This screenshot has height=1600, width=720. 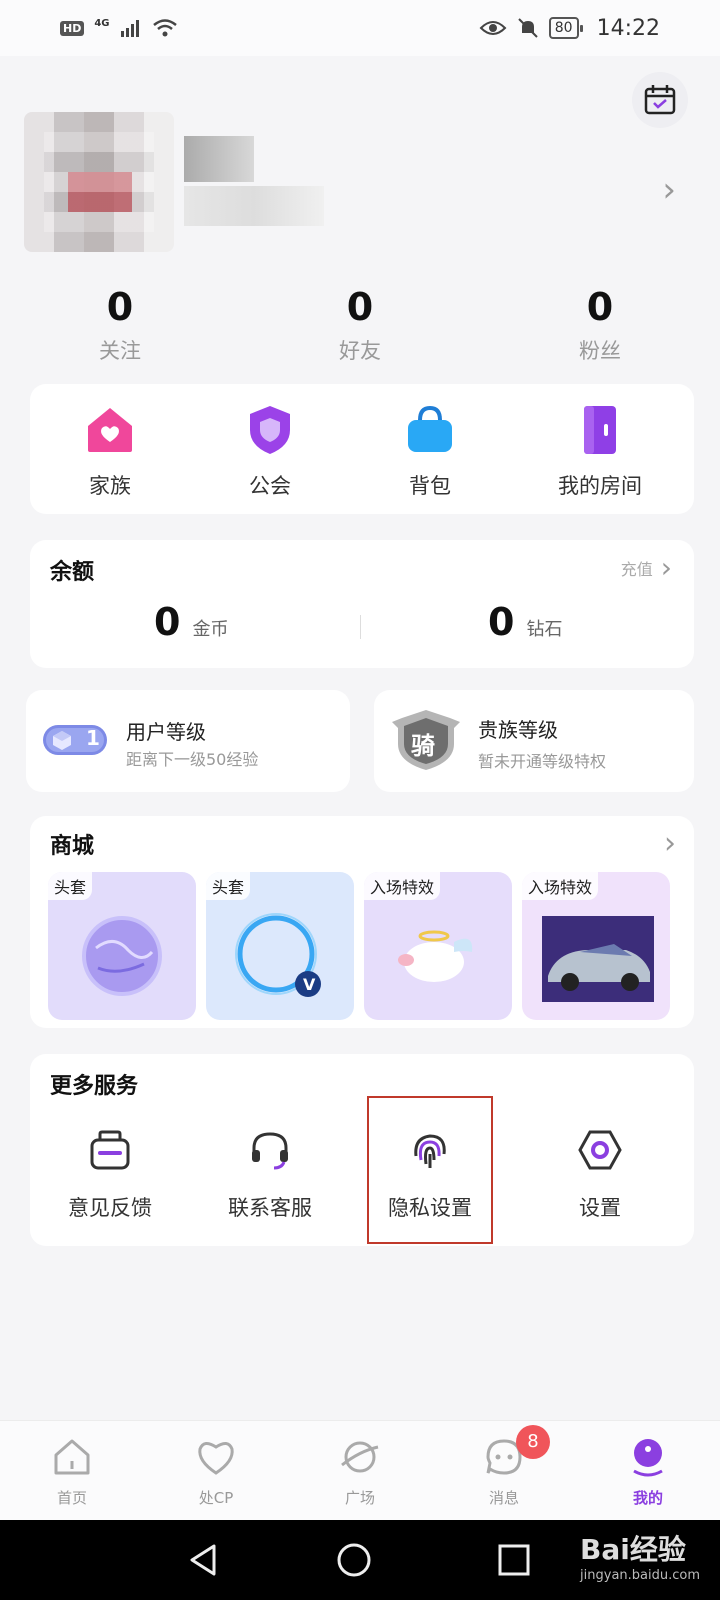 I want to click on tab-square: 广场, so click(x=360, y=1471).